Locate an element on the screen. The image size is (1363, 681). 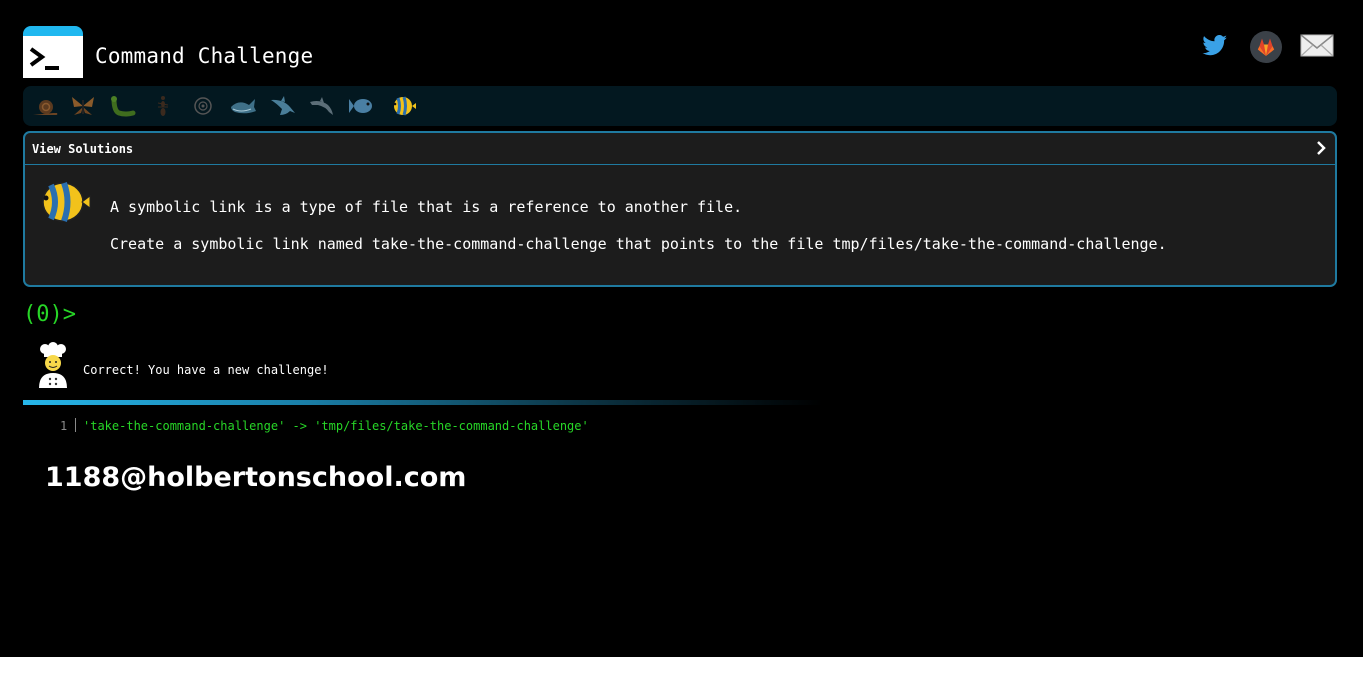
worm-icon is located at coordinates (123, 106).